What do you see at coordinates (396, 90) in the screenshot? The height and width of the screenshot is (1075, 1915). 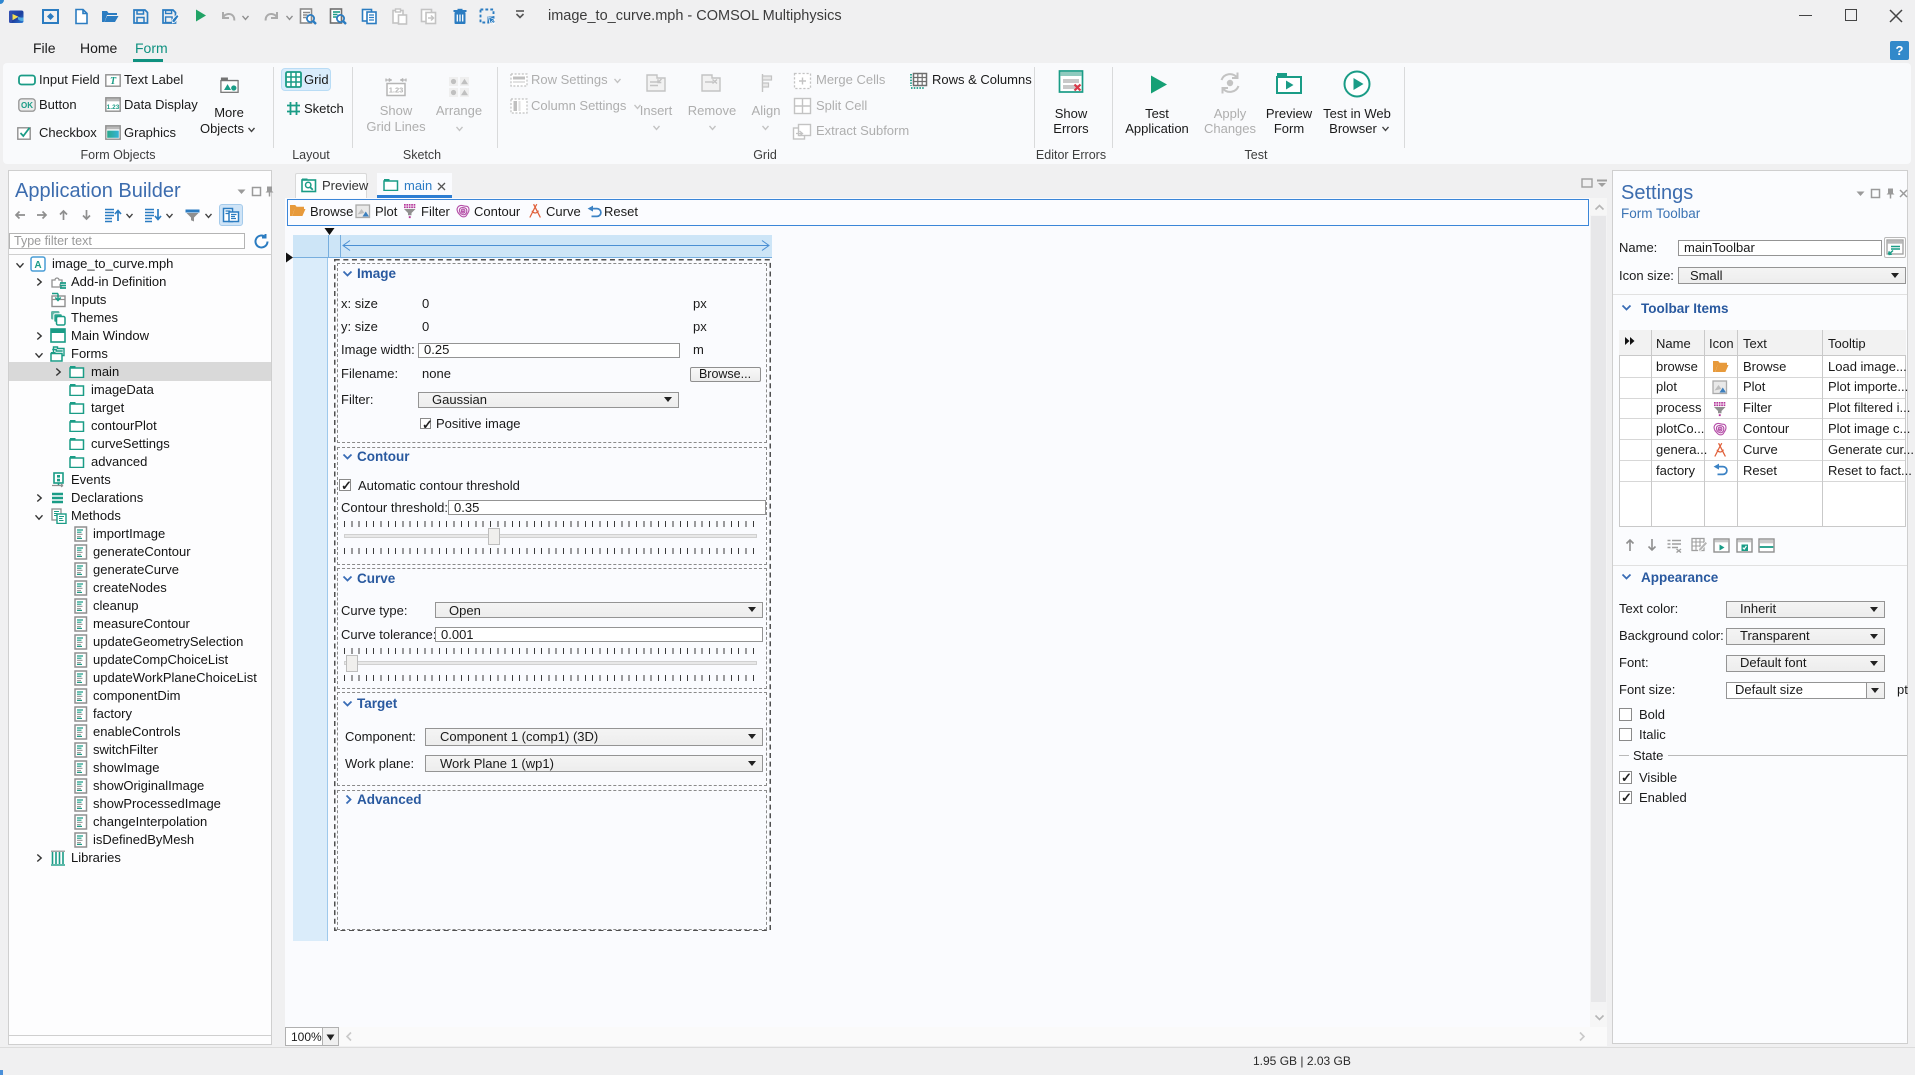 I see `svg-text: 1.23` at bounding box center [396, 90].